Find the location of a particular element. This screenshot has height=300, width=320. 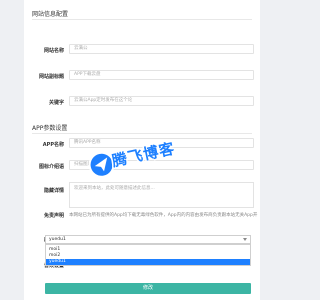

template-select-value: yuedu1 is located at coordinates (57, 239).